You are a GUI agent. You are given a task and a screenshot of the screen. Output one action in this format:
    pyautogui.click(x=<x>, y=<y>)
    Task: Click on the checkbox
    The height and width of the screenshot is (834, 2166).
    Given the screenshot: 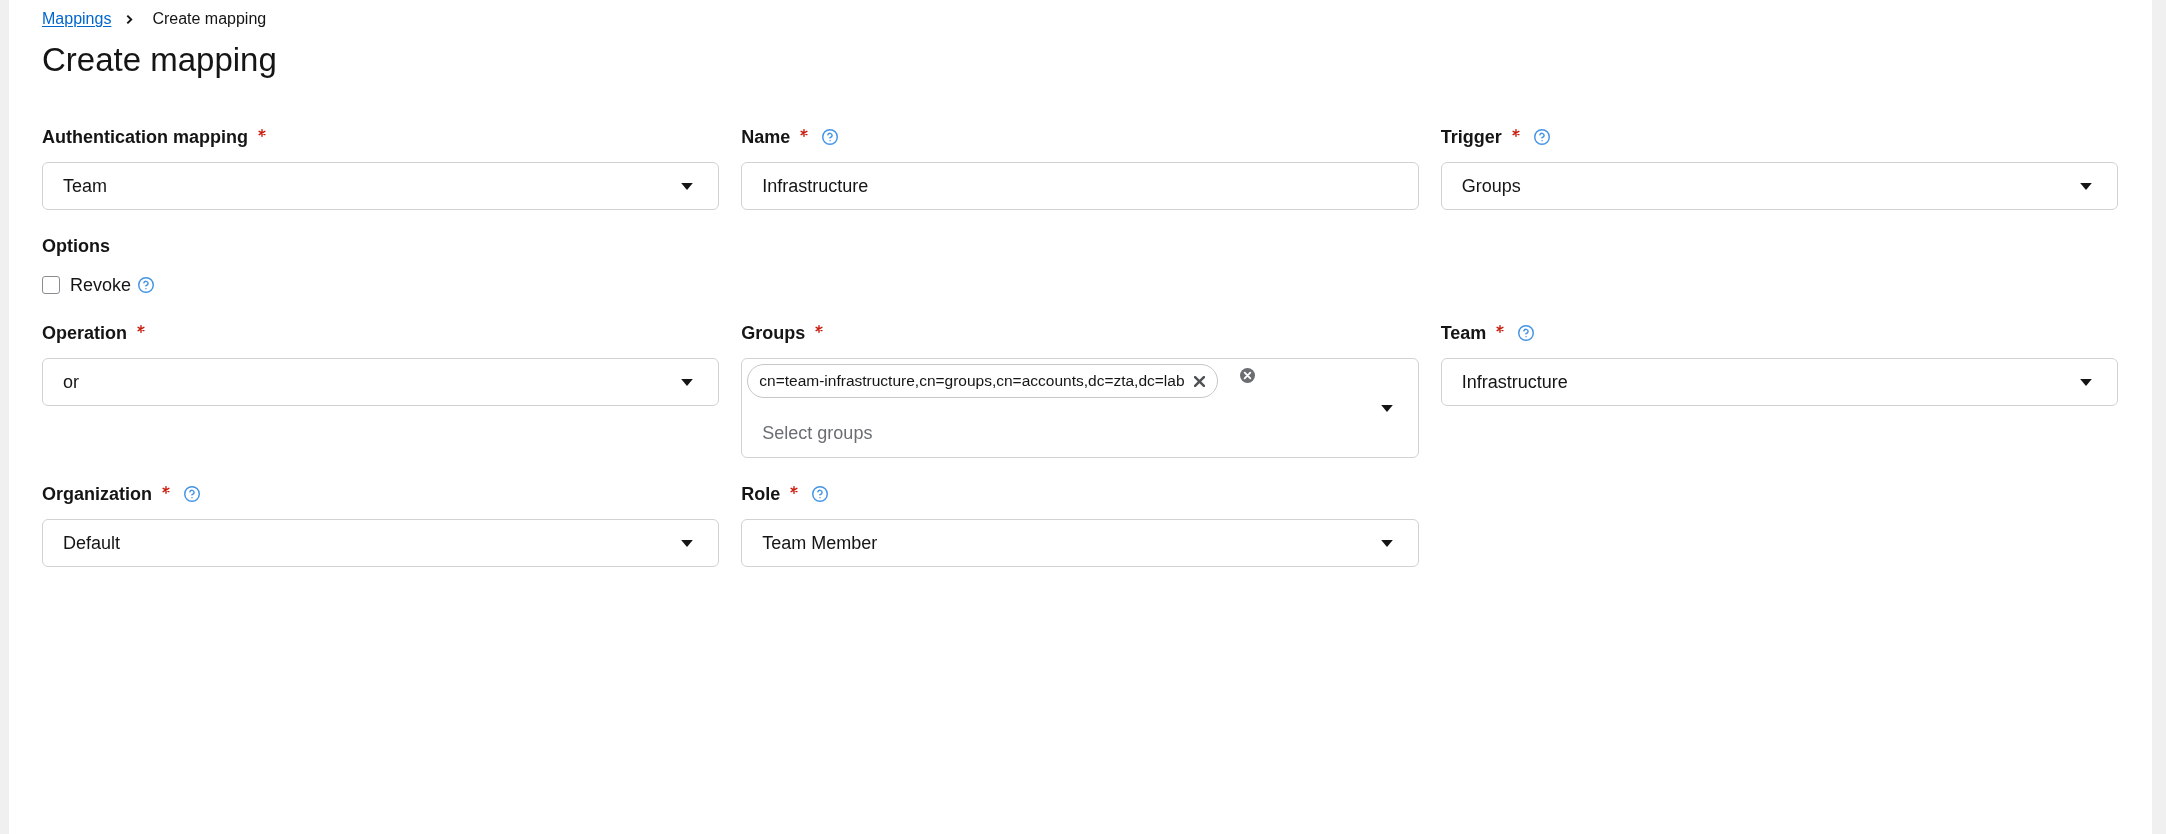 What is the action you would take?
    pyautogui.click(x=51, y=285)
    